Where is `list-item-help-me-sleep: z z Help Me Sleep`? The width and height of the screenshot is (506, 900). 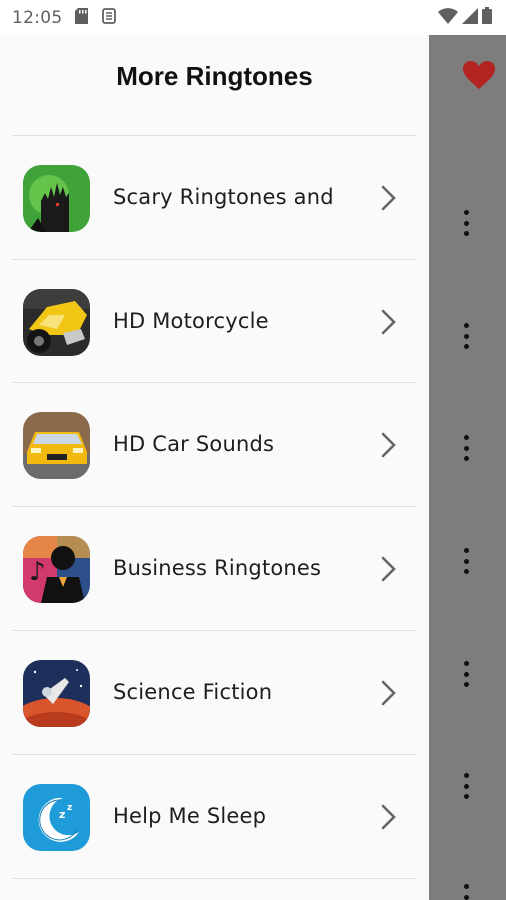
list-item-help-me-sleep: z z Help Me Sleep is located at coordinates (214, 816).